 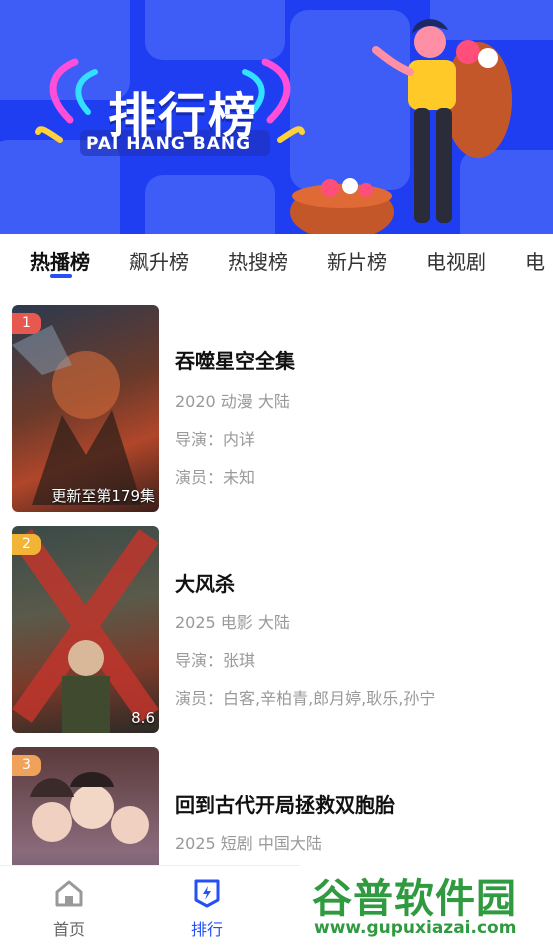 I want to click on item-title: 吞噬星空全集, so click(x=235, y=359).